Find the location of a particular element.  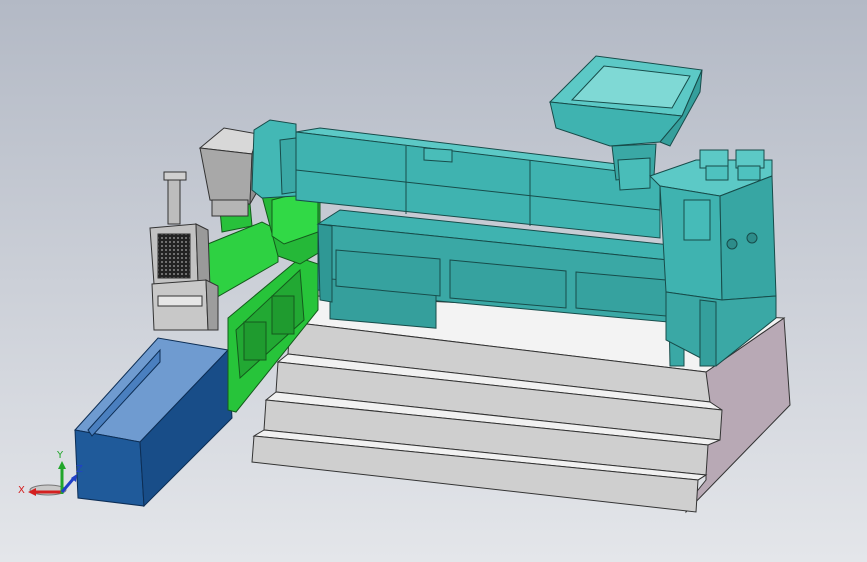

tank-front-face is located at coordinates (109, 468).